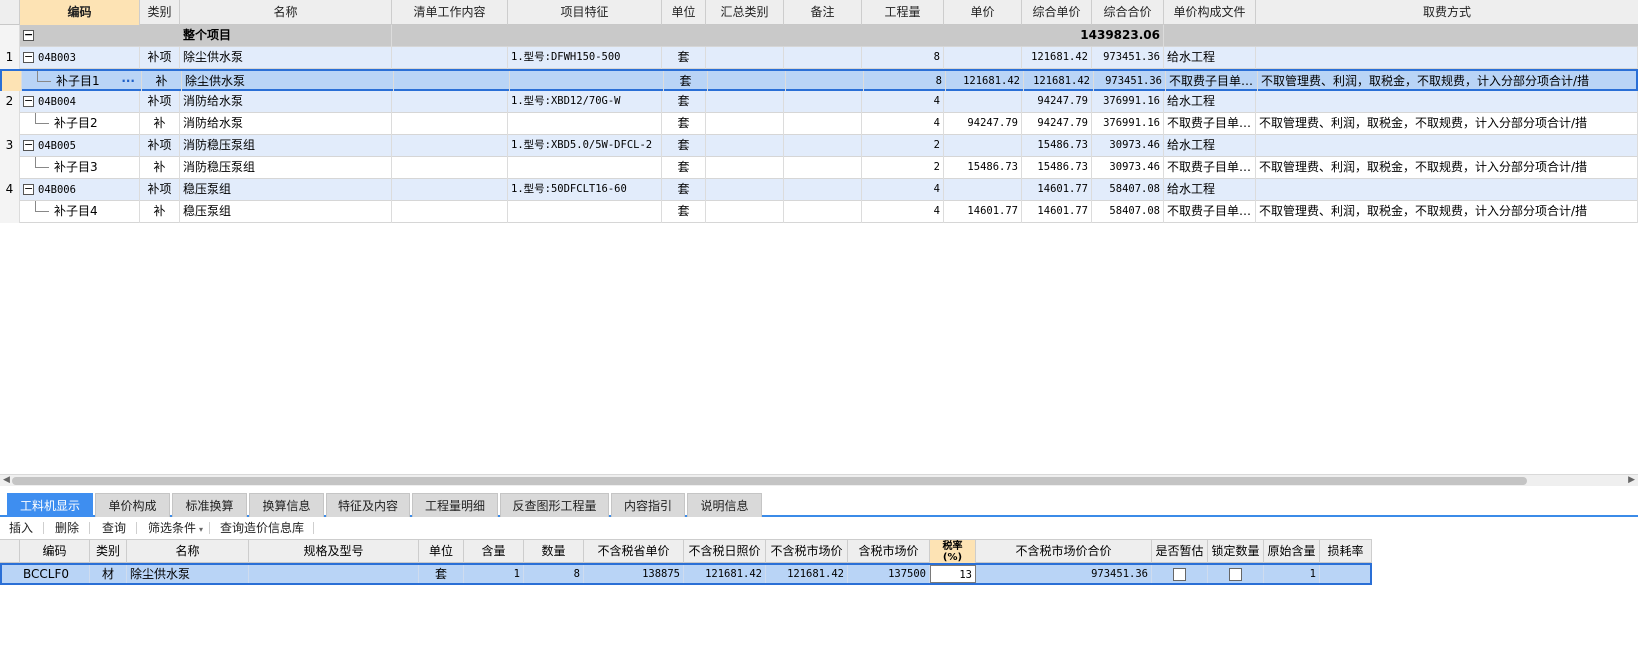  I want to click on cell-feature: 1.型号:50DFCLT16-60, so click(585, 190).